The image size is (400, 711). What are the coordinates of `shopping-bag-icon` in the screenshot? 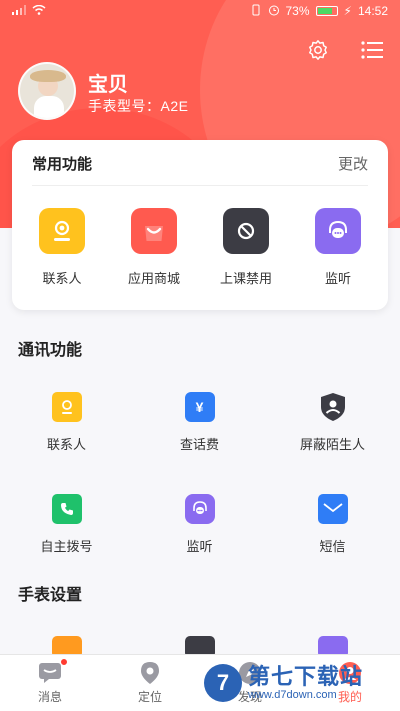 It's located at (154, 231).